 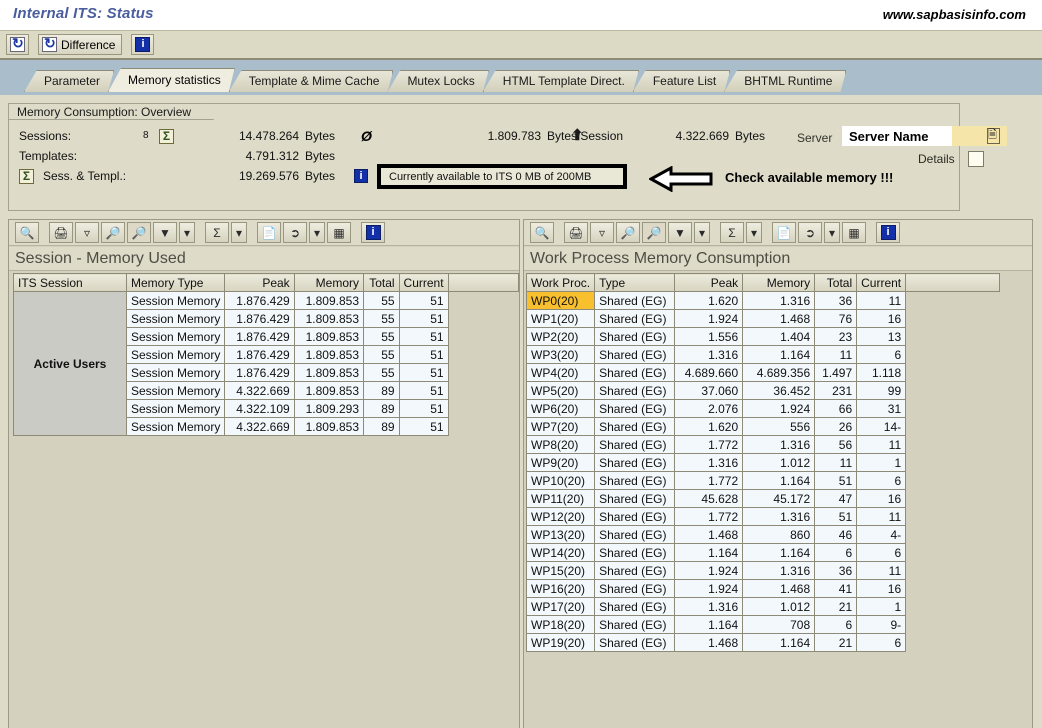 What do you see at coordinates (881, 570) in the screenshot?
I see `cell-current: 11` at bounding box center [881, 570].